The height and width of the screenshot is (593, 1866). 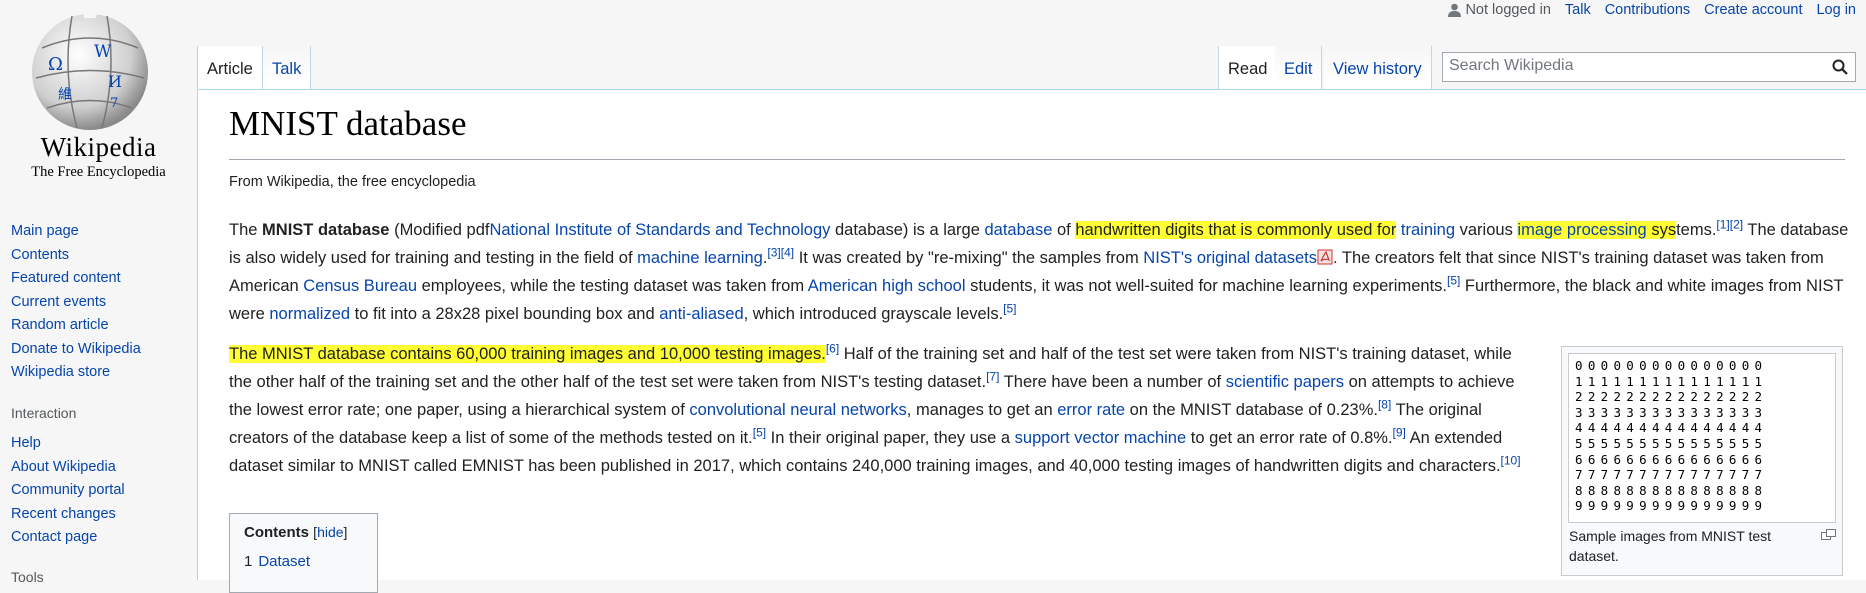 I want to click on text: tems., so click(x=1696, y=230).